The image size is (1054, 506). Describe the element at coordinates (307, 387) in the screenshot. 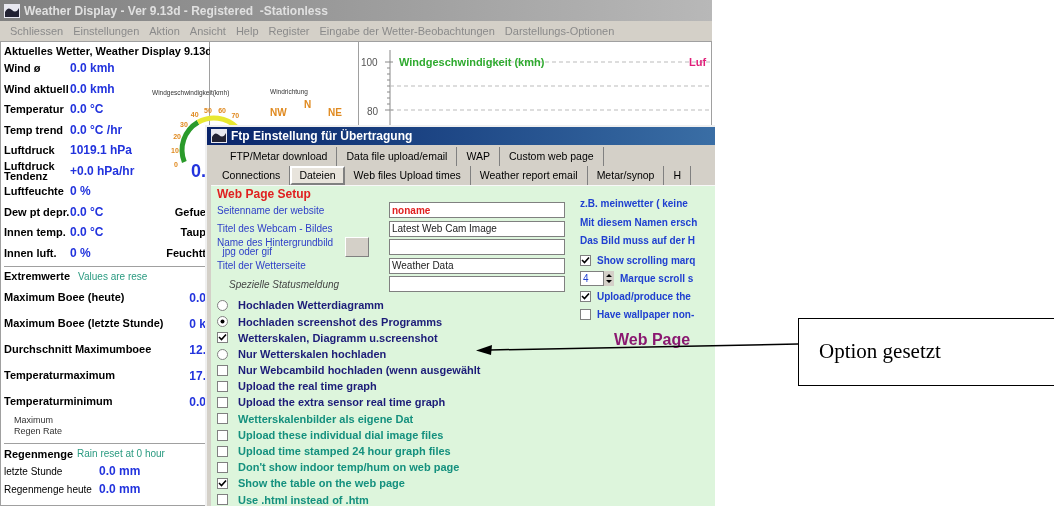

I see `option-label: Upload the real time graph` at that location.